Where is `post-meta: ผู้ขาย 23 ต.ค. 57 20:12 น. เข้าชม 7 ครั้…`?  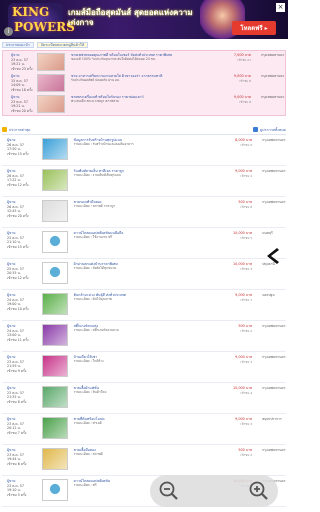
post-meta: ผู้ขาย 23 ต.ค. 57 20:12 น. เข้าชม 7 ครั้… is located at coordinates (19, 430).